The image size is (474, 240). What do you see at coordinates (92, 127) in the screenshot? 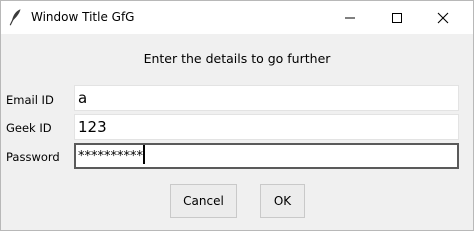
I see `geek-id-value: 123` at bounding box center [92, 127].